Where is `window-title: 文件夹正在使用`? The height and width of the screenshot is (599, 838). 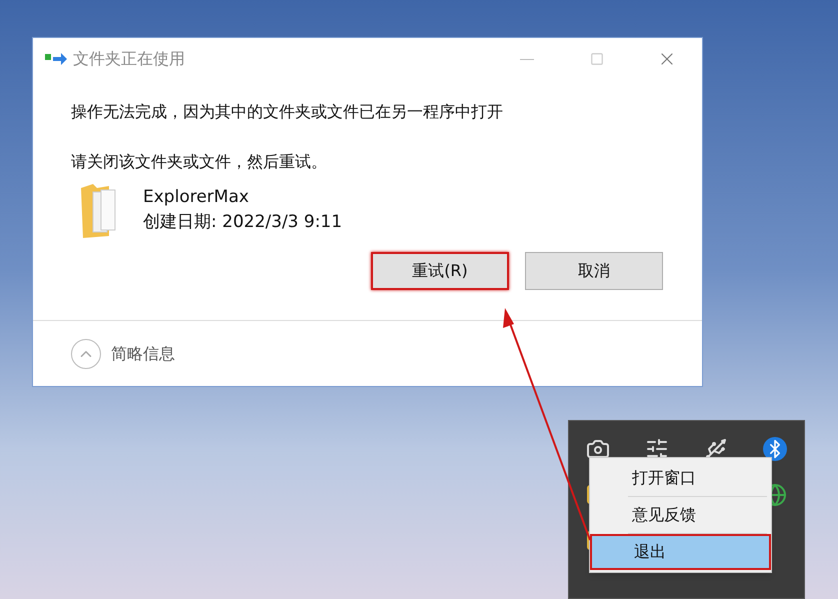
window-title: 文件夹正在使用 is located at coordinates (129, 59).